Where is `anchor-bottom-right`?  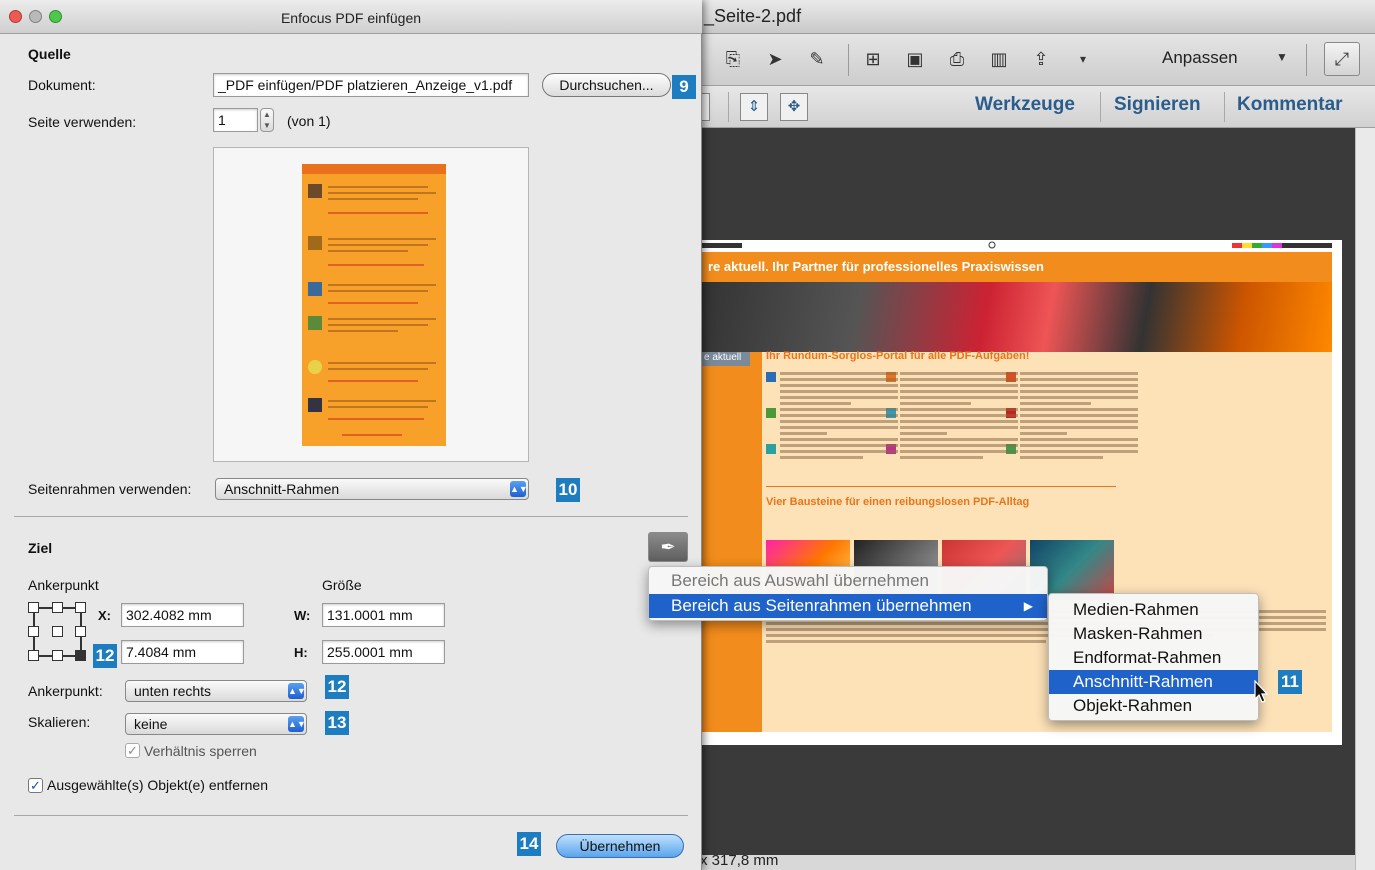 anchor-bottom-right is located at coordinates (80, 655).